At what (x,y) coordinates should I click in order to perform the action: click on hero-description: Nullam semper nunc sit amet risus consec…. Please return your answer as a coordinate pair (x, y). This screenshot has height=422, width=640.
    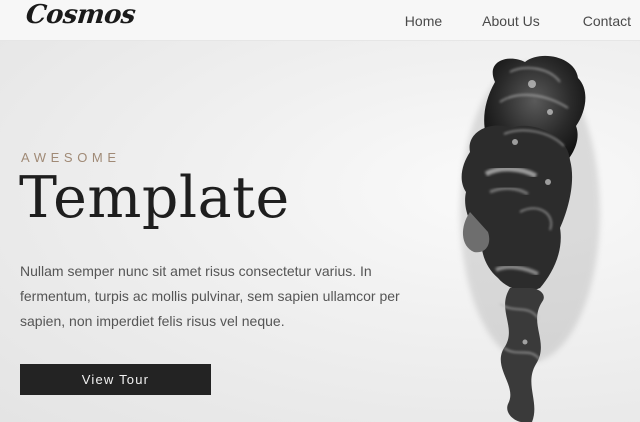
    Looking at the image, I should click on (210, 296).